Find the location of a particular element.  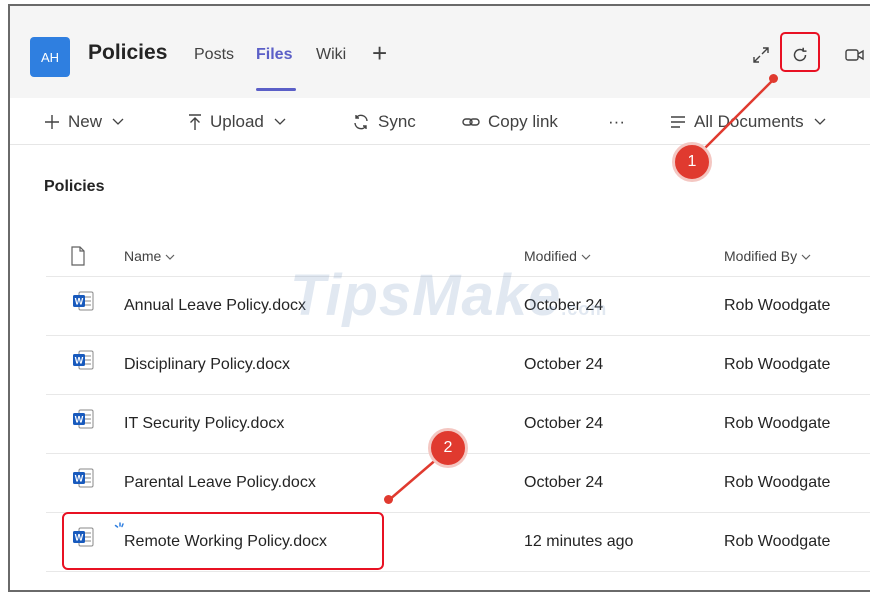

annotation-marker-2: 2 is located at coordinates (448, 448).